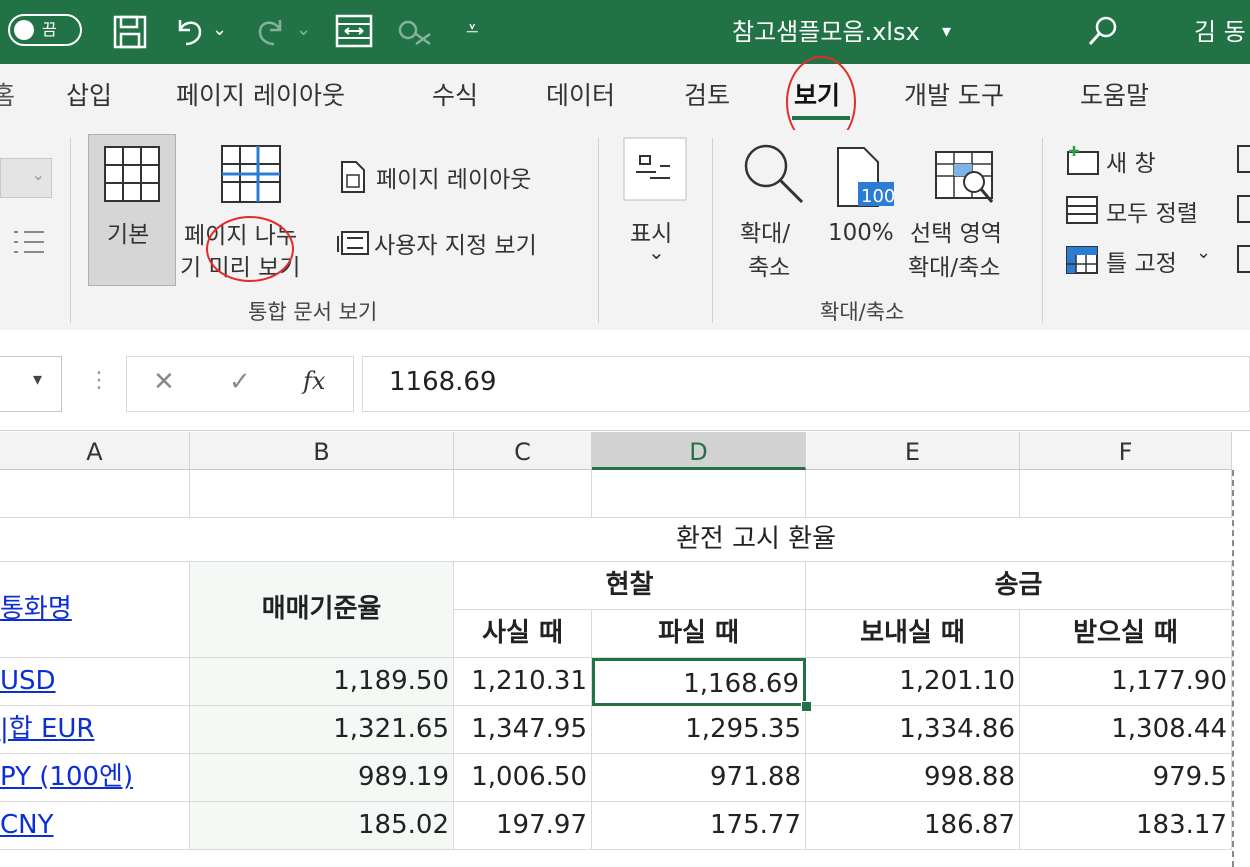  What do you see at coordinates (459, 244) in the screenshot?
I see `custom-views-button: 사용자 지정 보기` at bounding box center [459, 244].